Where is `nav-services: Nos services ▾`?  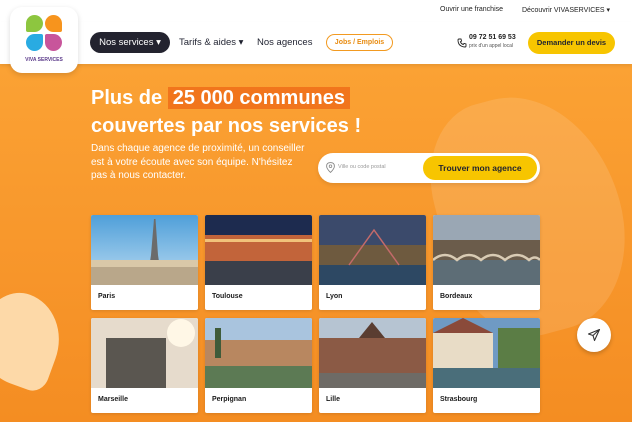 nav-services: Nos services ▾ is located at coordinates (130, 42).